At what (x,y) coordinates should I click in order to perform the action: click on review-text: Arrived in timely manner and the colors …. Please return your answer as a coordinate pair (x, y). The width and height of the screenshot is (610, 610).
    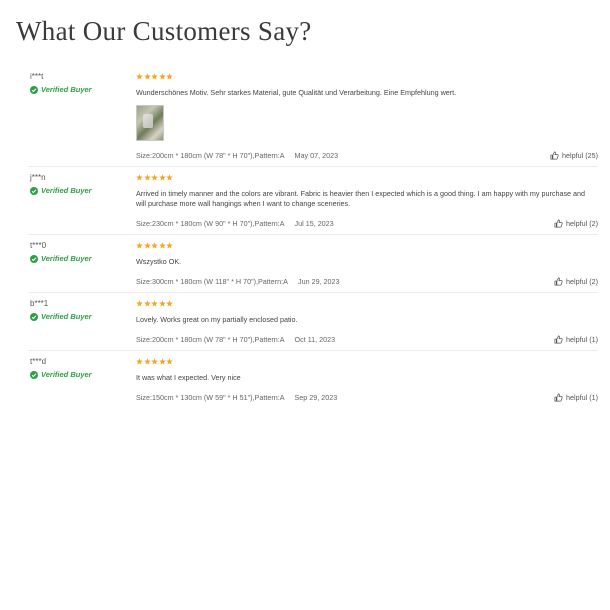
    Looking at the image, I should click on (361, 198).